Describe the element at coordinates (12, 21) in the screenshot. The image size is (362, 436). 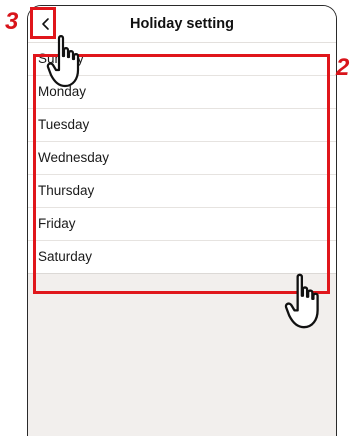
I see `step-3-label: 3` at that location.